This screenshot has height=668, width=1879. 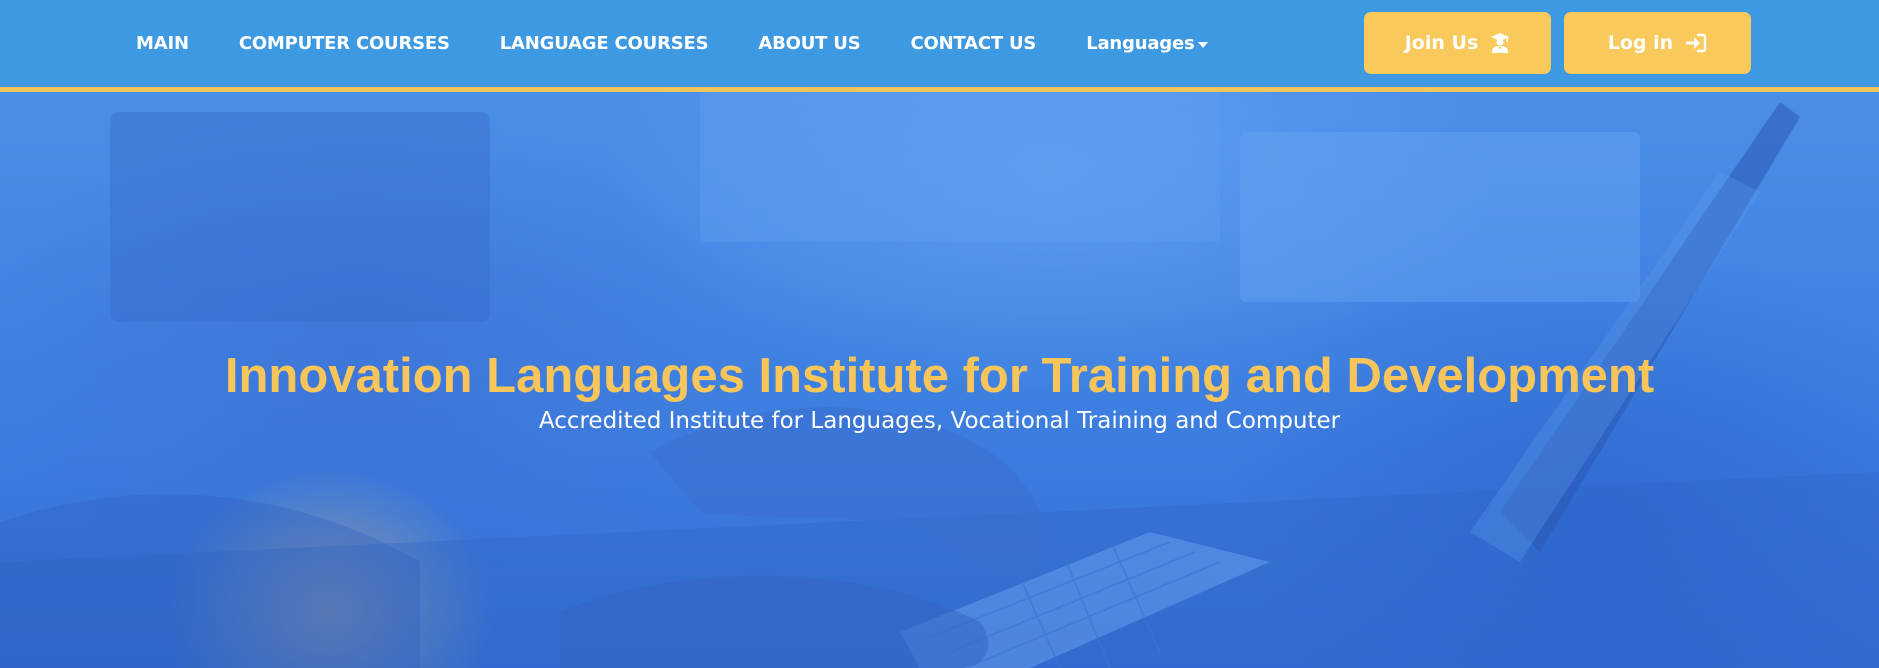 I want to click on caret-down-icon, so click(x=1203, y=44).